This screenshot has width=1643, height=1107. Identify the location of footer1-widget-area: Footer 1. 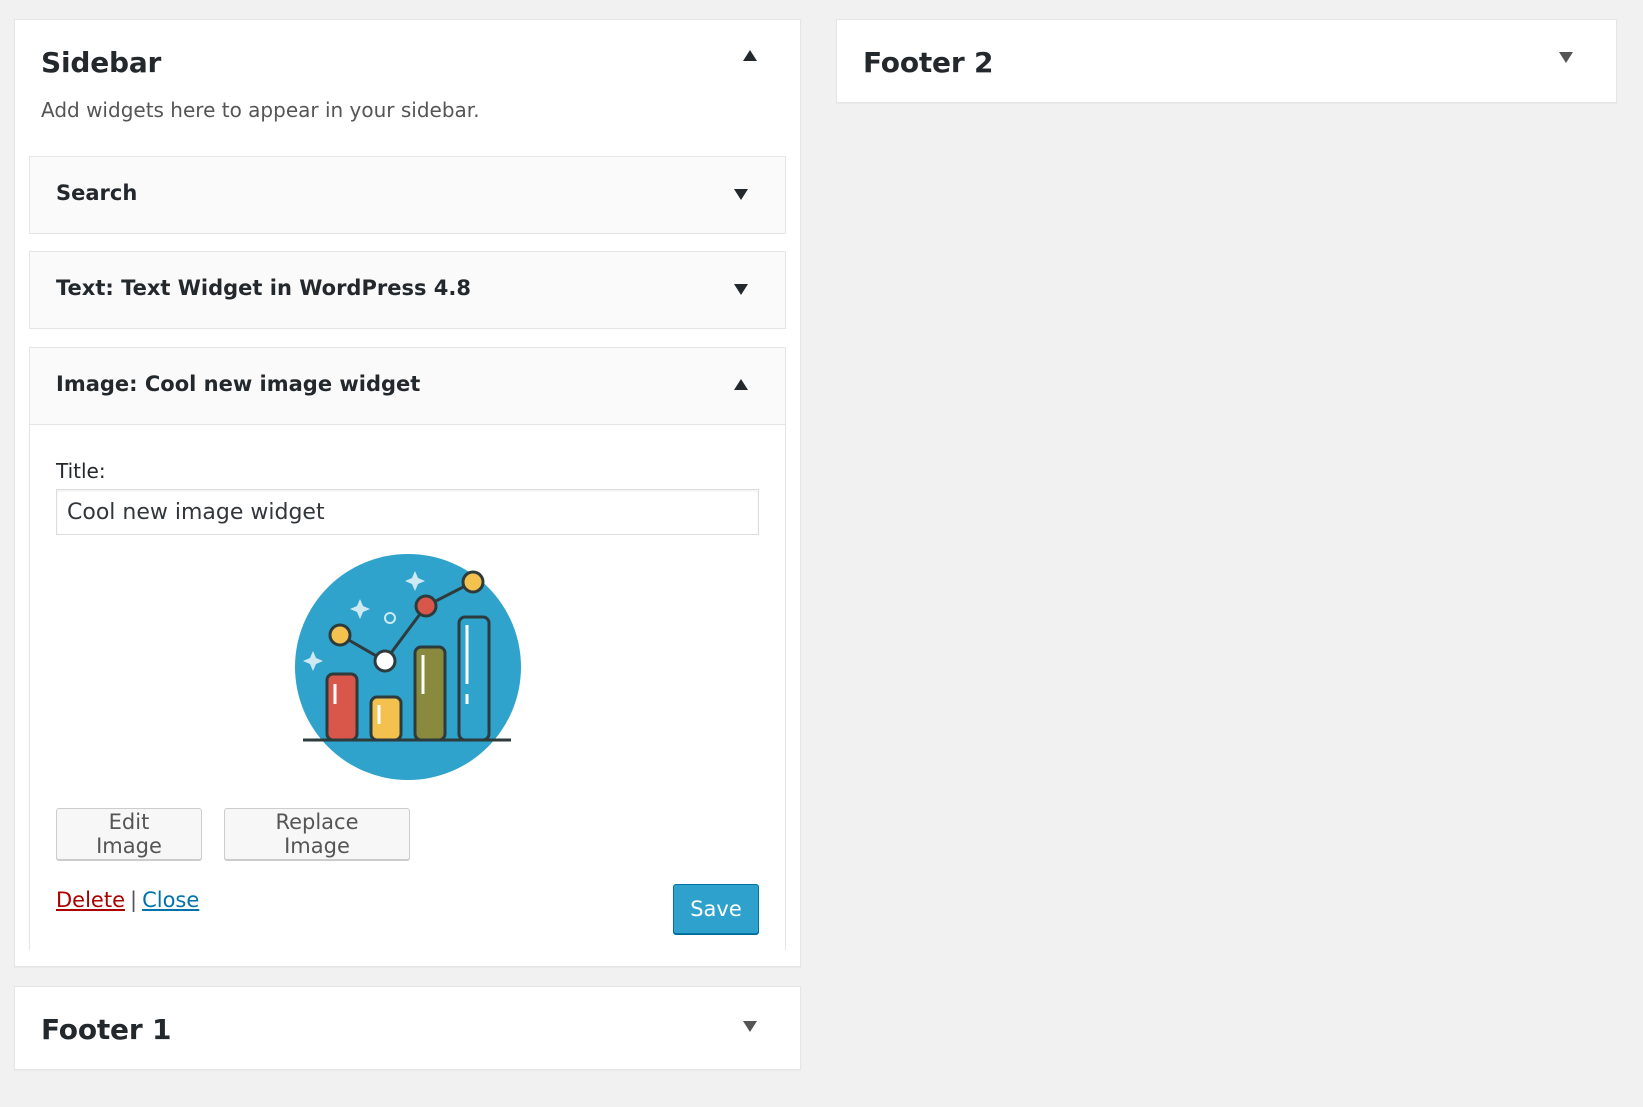
(407, 1028).